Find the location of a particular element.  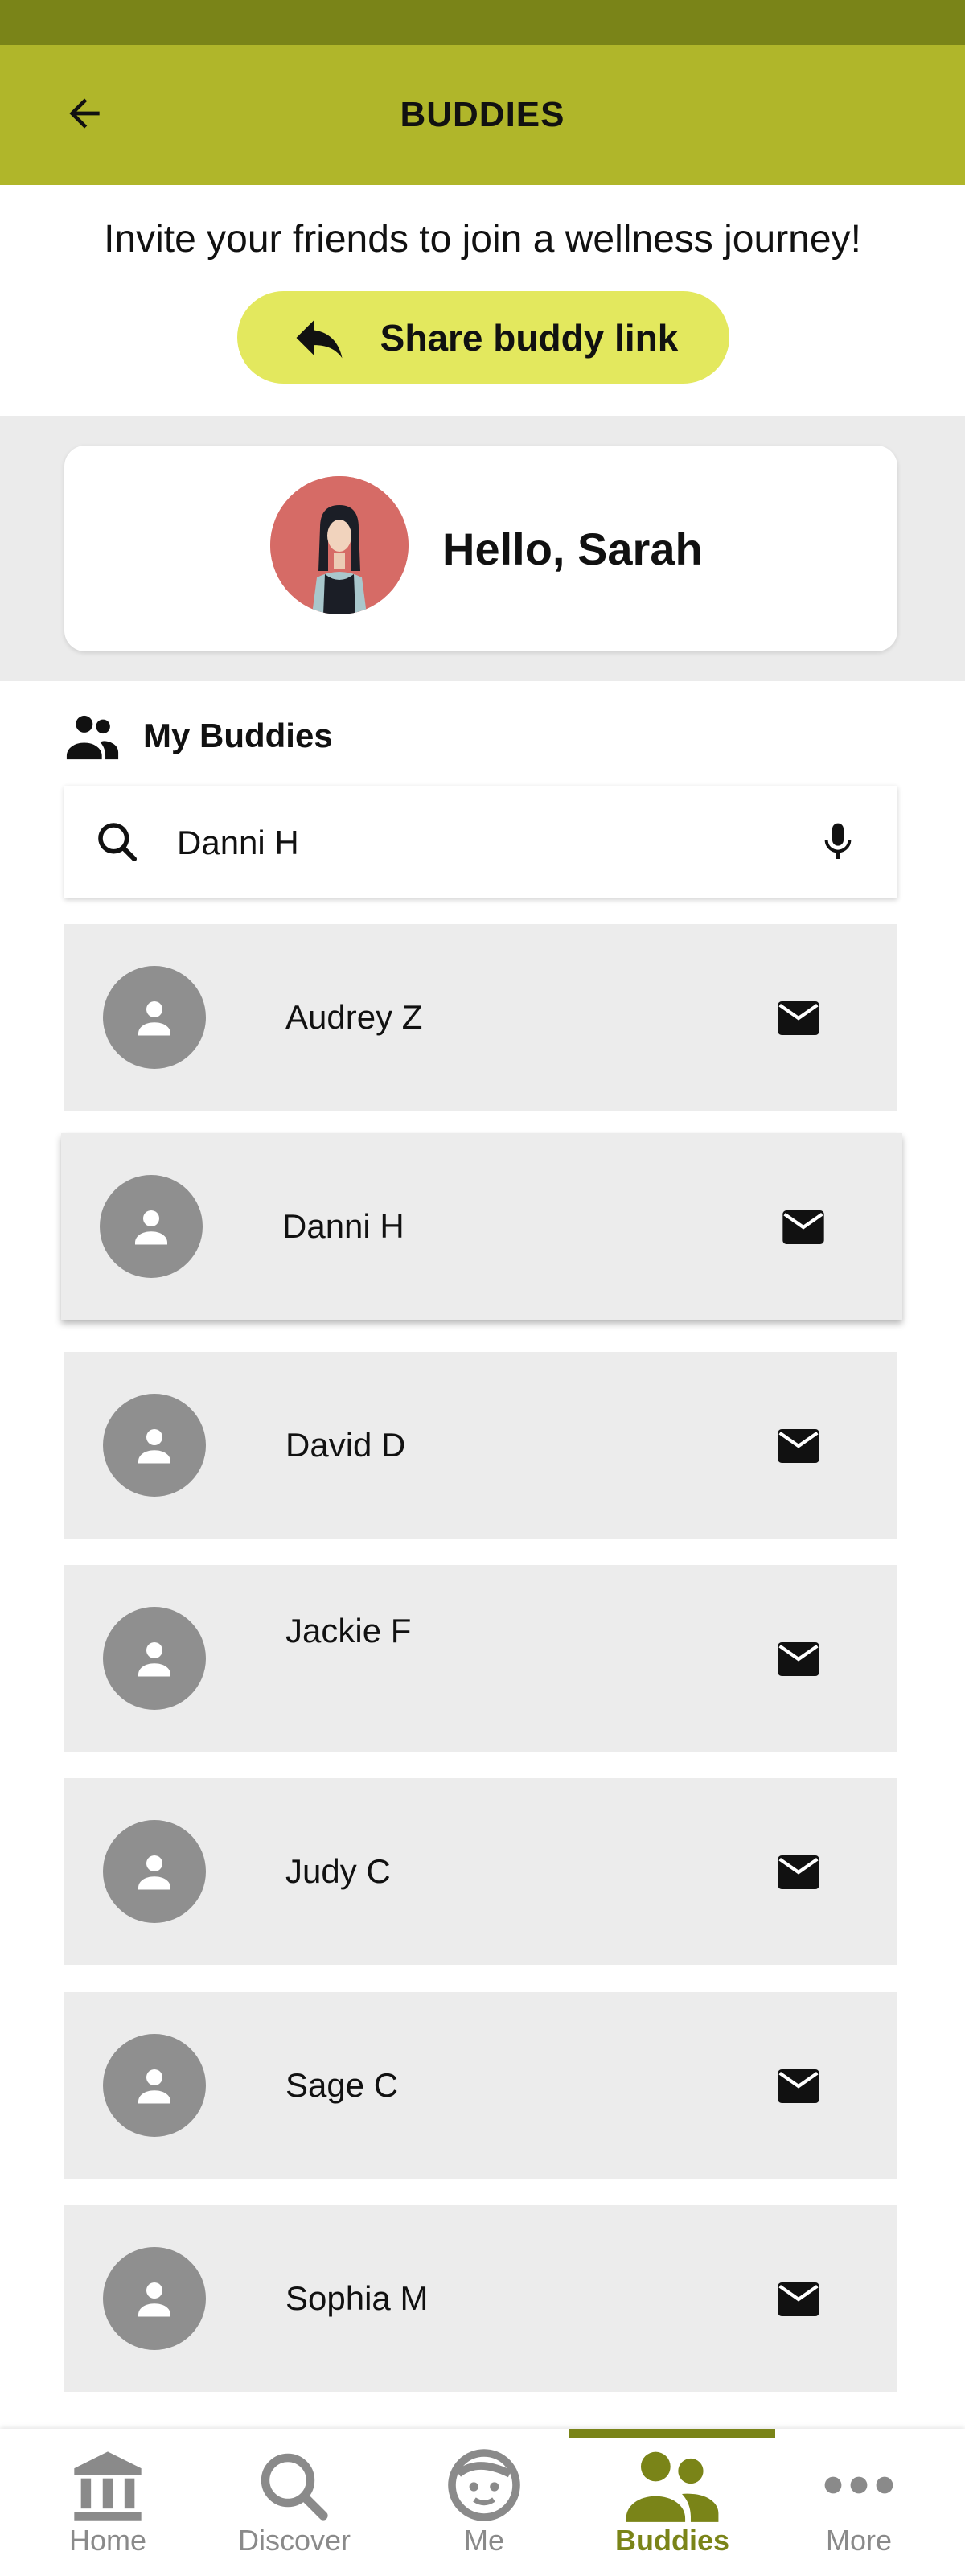

user-portrait-icon is located at coordinates (339, 545).